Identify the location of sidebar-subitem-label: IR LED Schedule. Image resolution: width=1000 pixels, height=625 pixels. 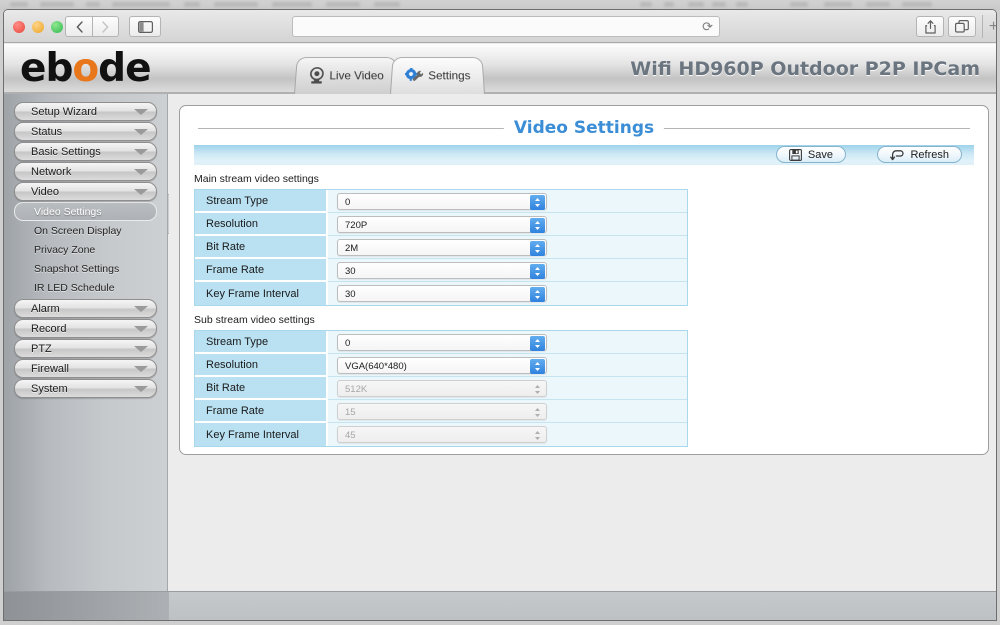
(74, 287).